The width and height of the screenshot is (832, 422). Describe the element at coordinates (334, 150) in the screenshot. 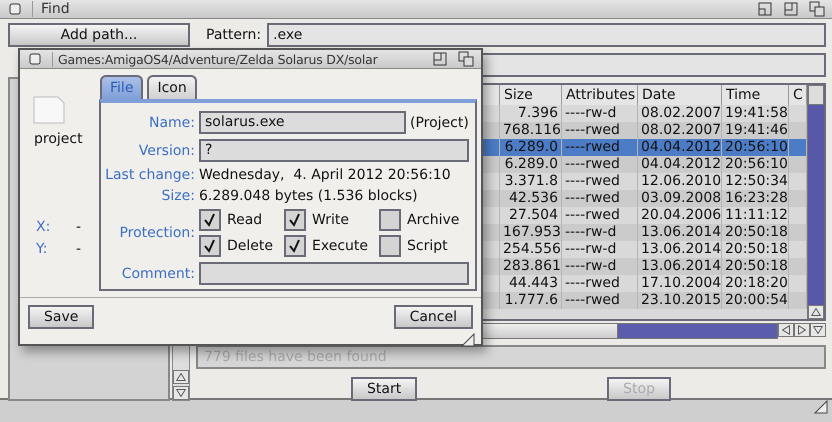

I see `version-field: ?` at that location.